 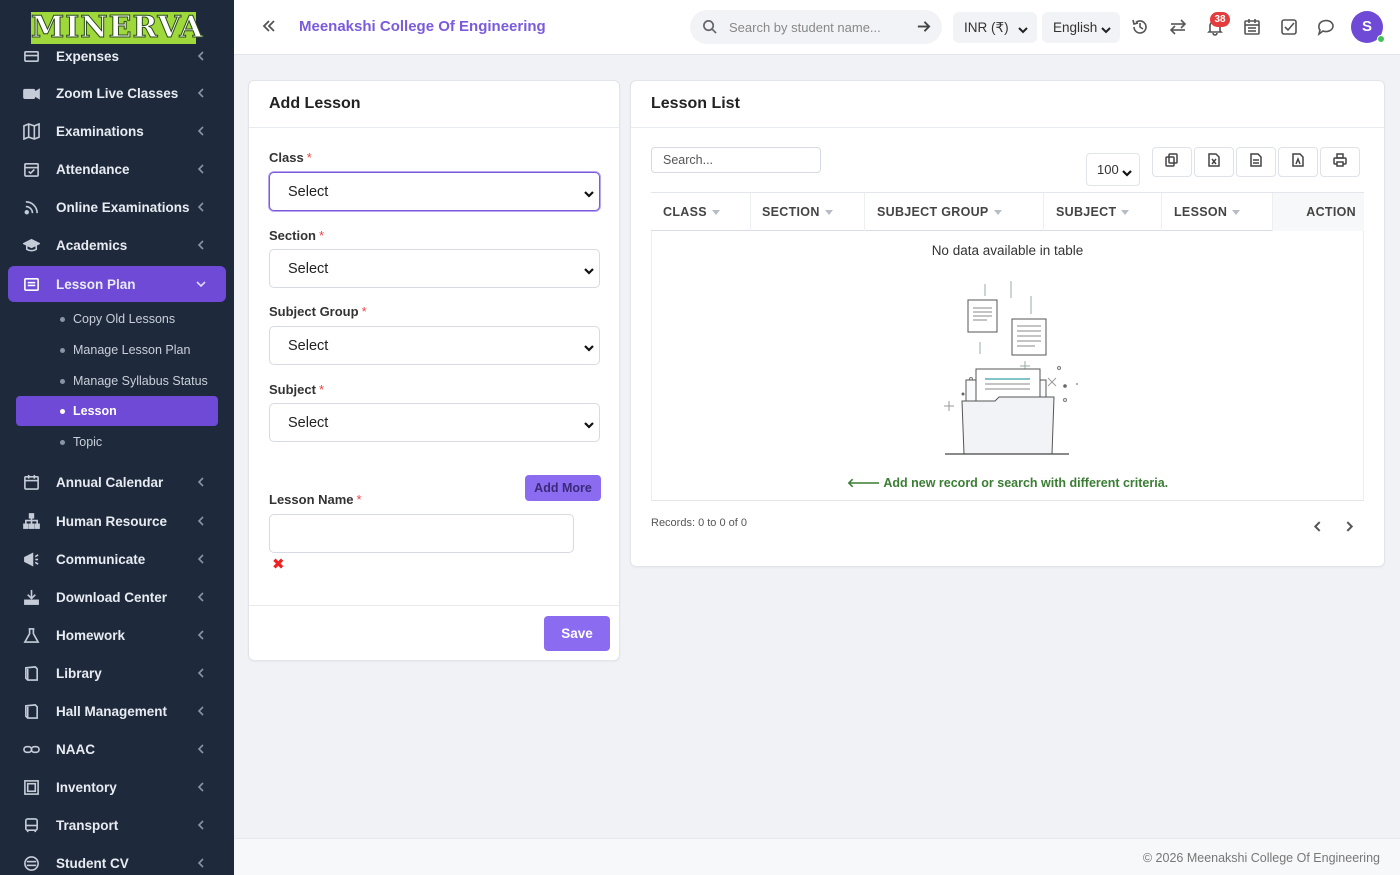 What do you see at coordinates (31, 521) in the screenshot?
I see `sitemap-icon` at bounding box center [31, 521].